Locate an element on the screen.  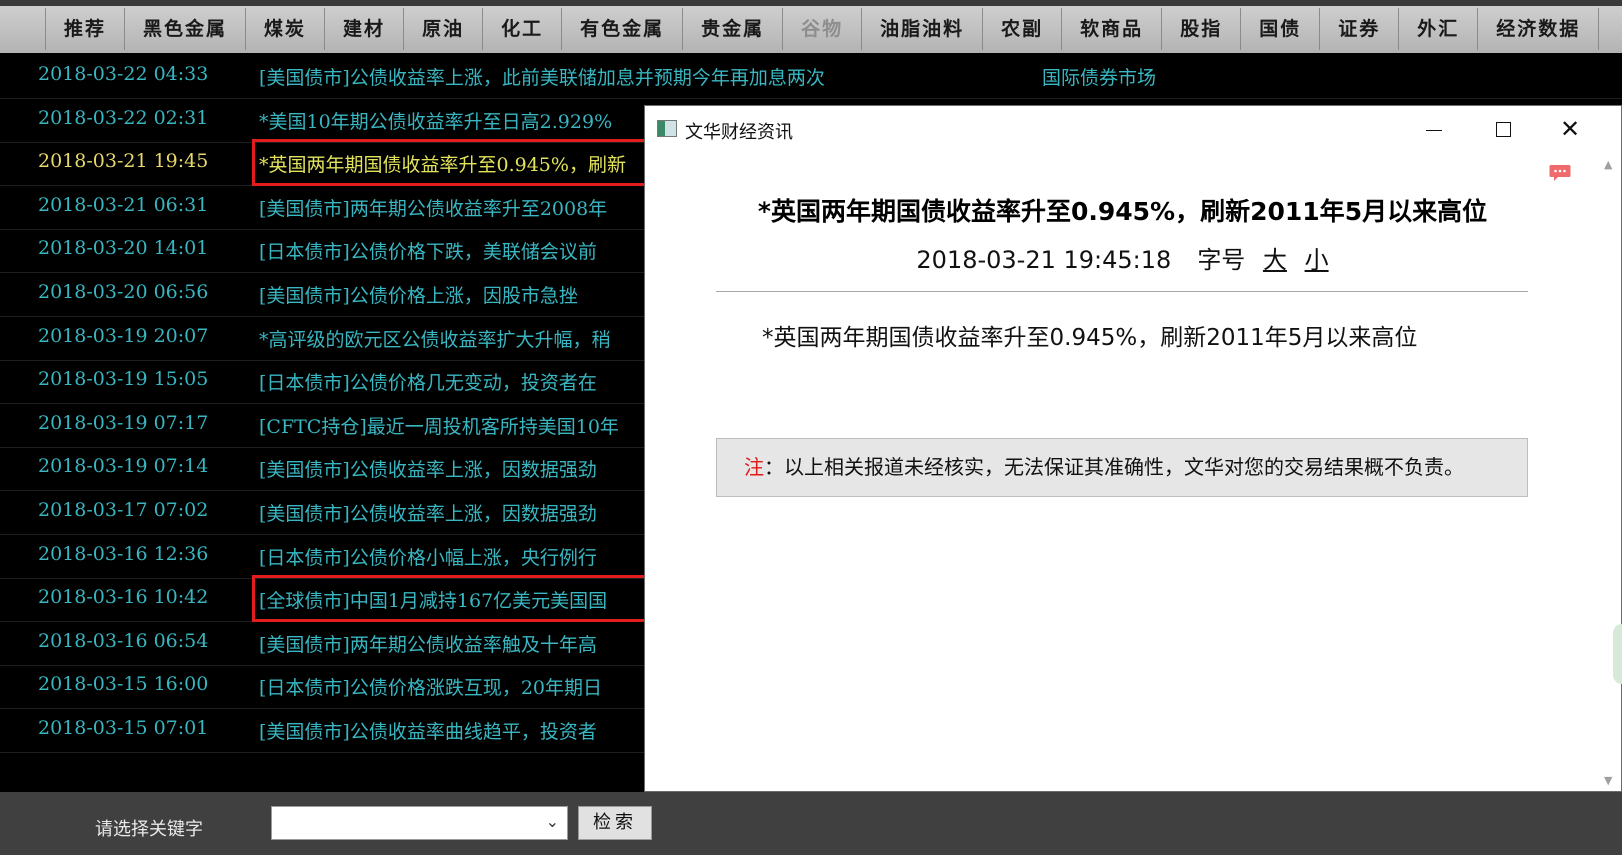
article-datetime: 2018-03-21 19:45:18 is located at coordinates (1044, 260).